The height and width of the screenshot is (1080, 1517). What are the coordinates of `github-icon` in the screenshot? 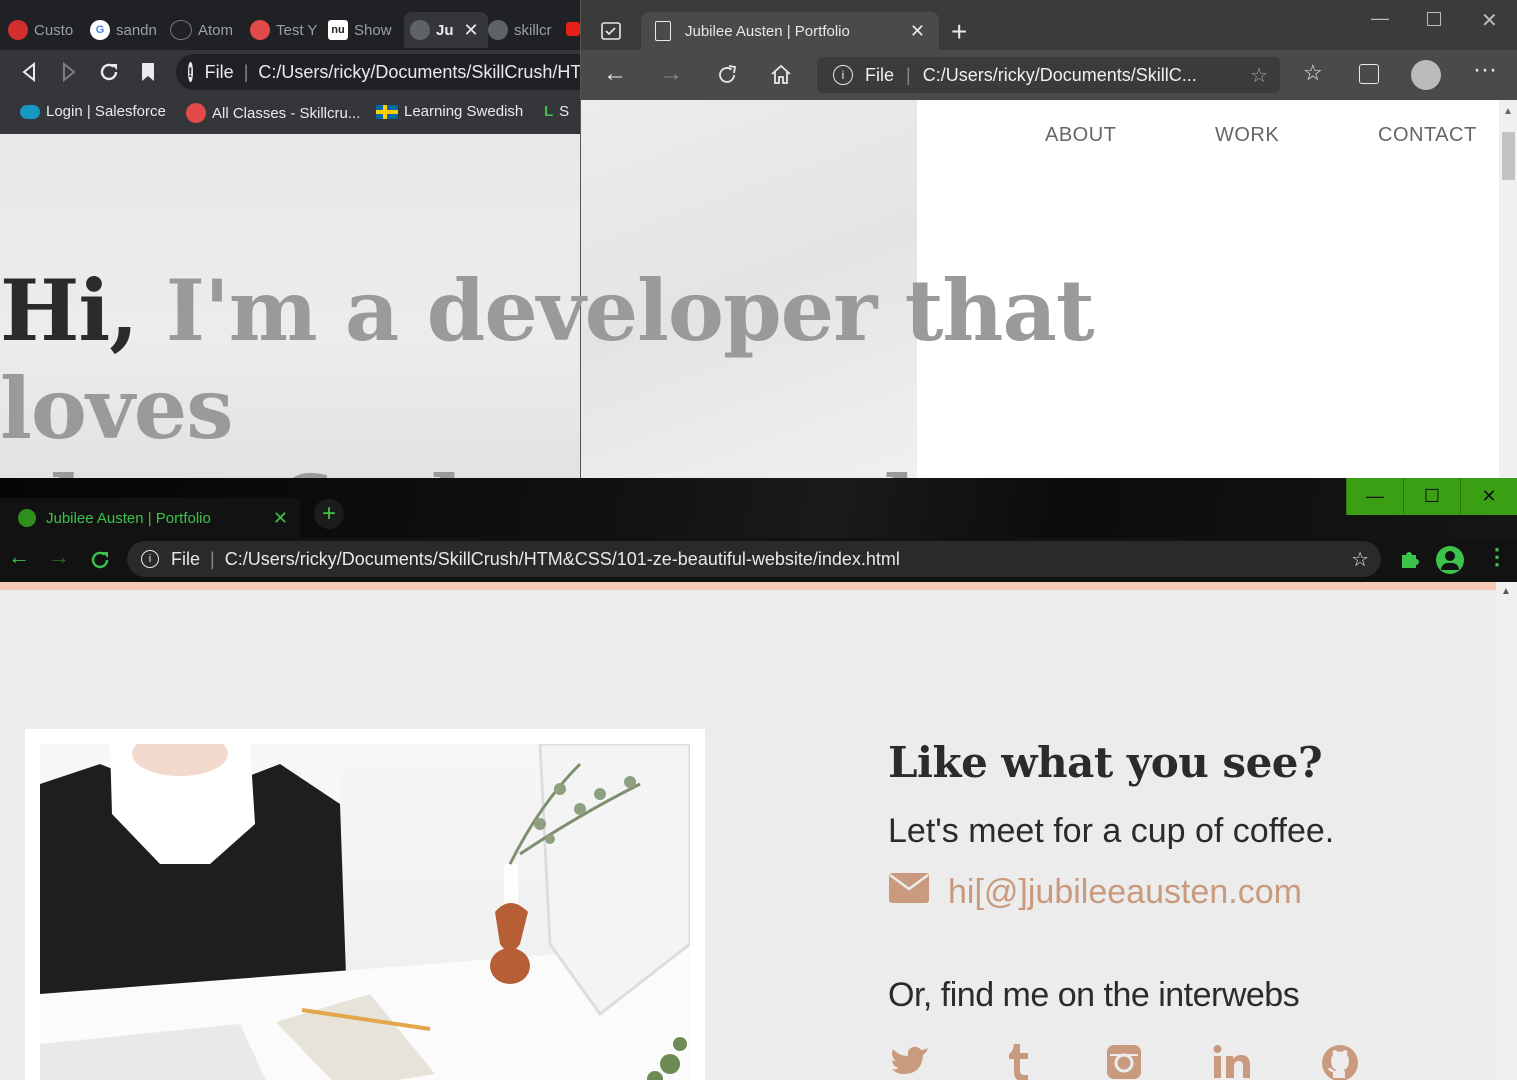 It's located at (1343, 1062).